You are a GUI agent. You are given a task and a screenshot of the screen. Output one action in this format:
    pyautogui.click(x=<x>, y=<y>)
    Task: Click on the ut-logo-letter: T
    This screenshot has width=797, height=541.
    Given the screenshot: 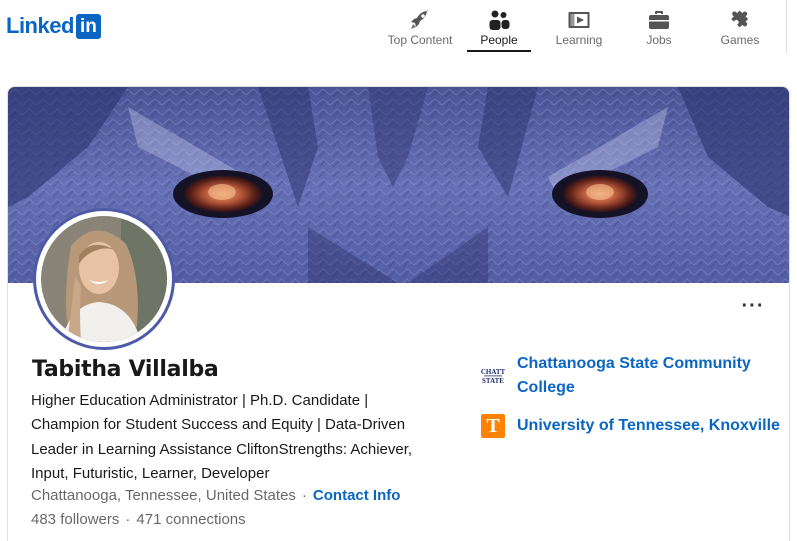 What is the action you would take?
    pyautogui.click(x=493, y=426)
    